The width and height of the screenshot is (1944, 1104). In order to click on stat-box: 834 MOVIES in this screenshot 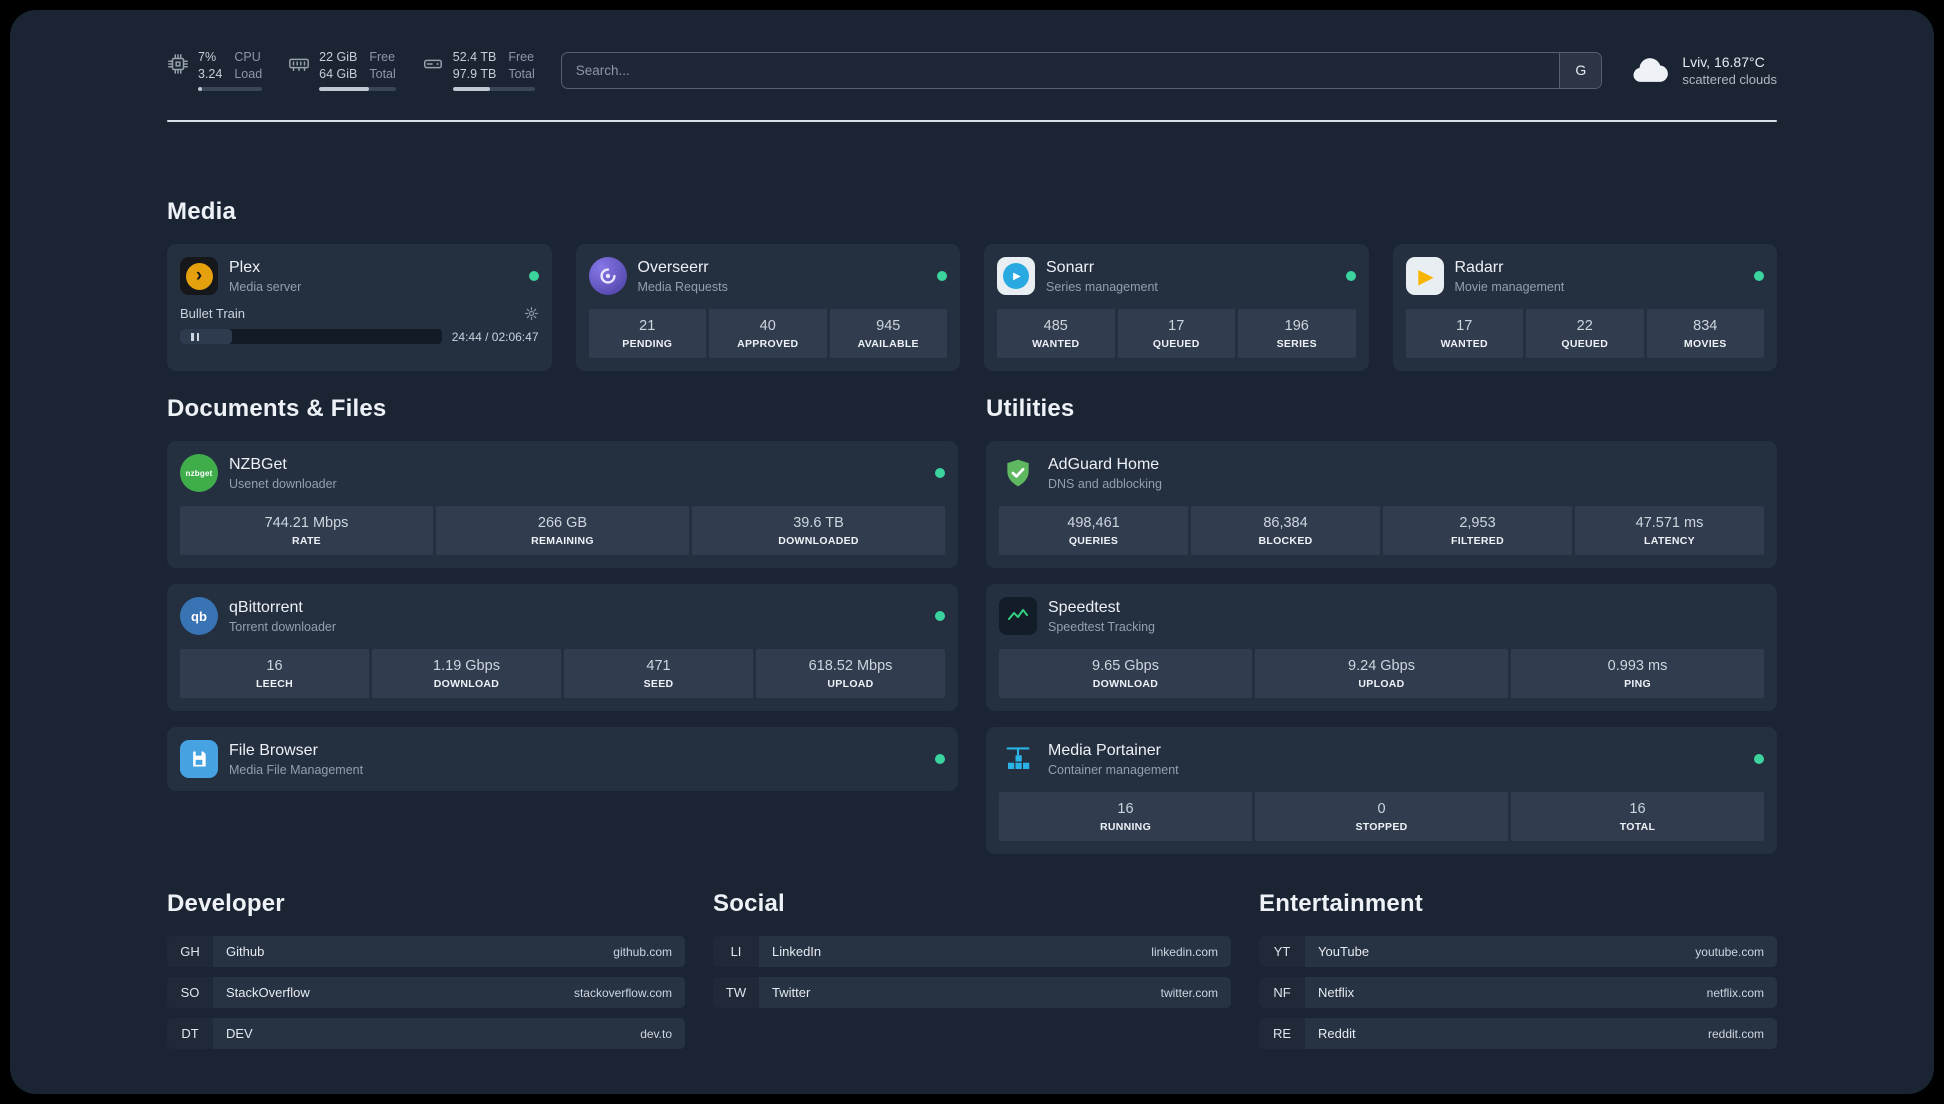, I will do `click(1705, 333)`.